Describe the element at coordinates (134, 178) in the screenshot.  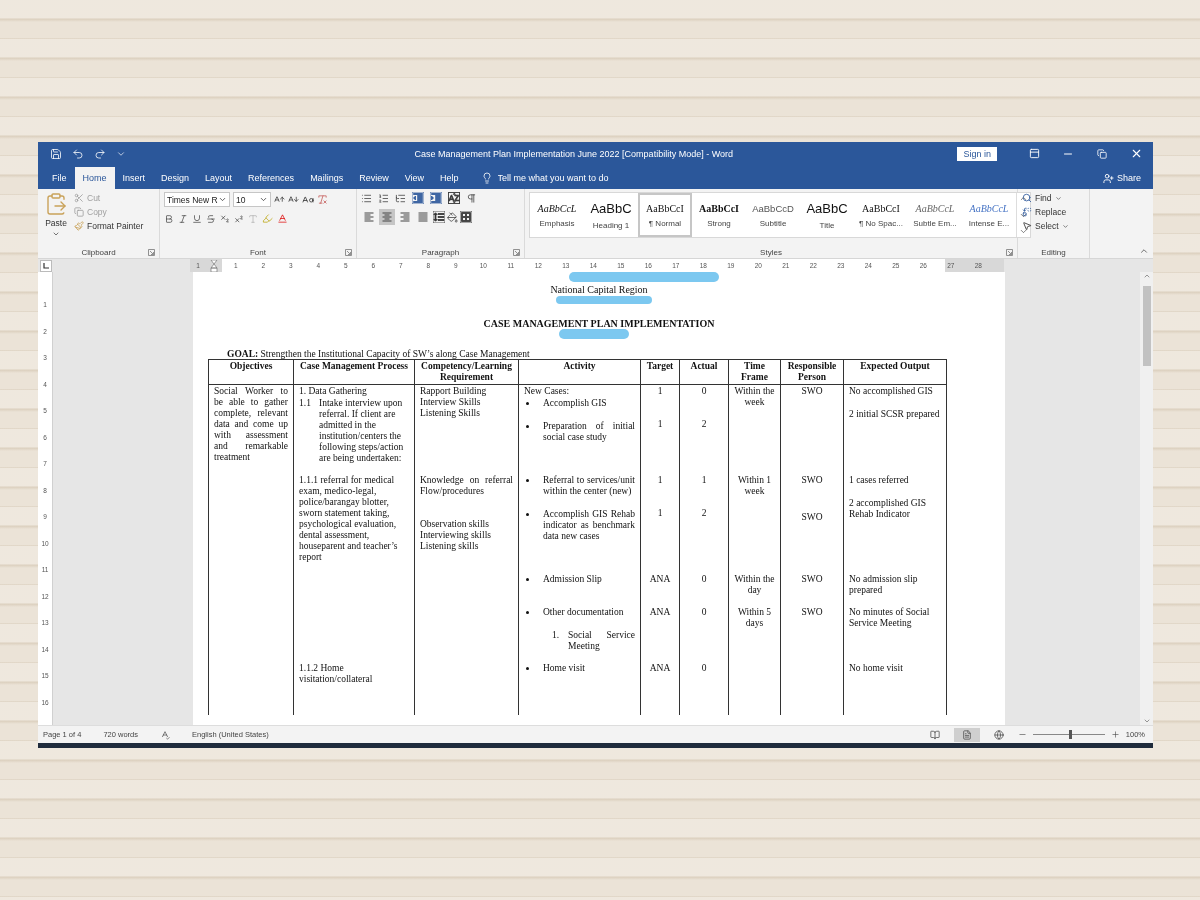
I see `ribbon-tab: Insert` at that location.